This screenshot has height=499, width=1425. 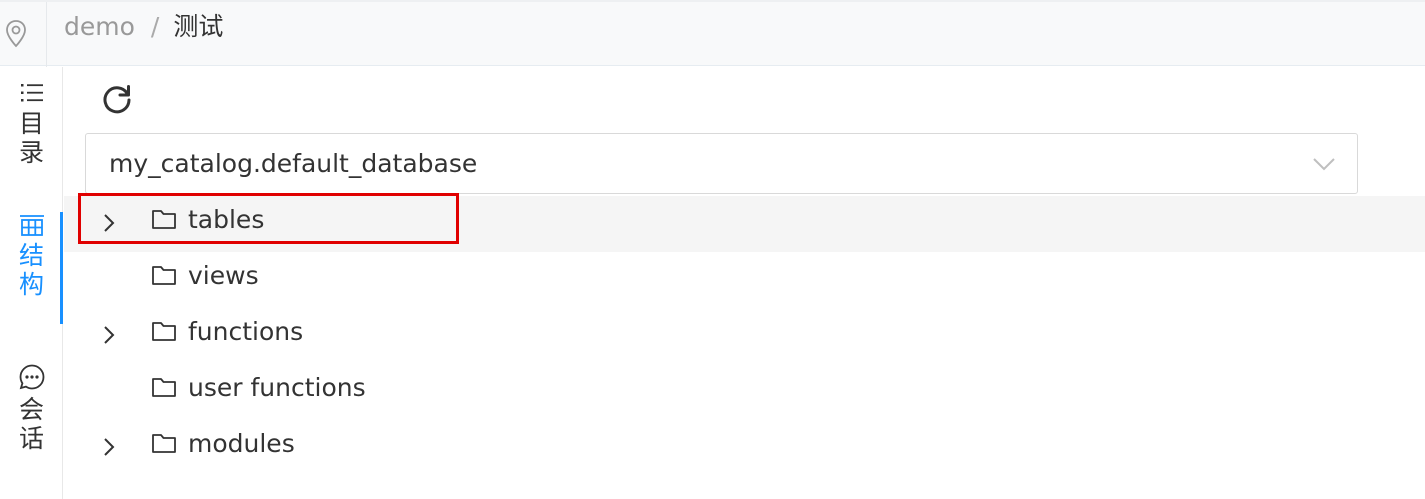 I want to click on chevron-down-icon, so click(x=1324, y=164).